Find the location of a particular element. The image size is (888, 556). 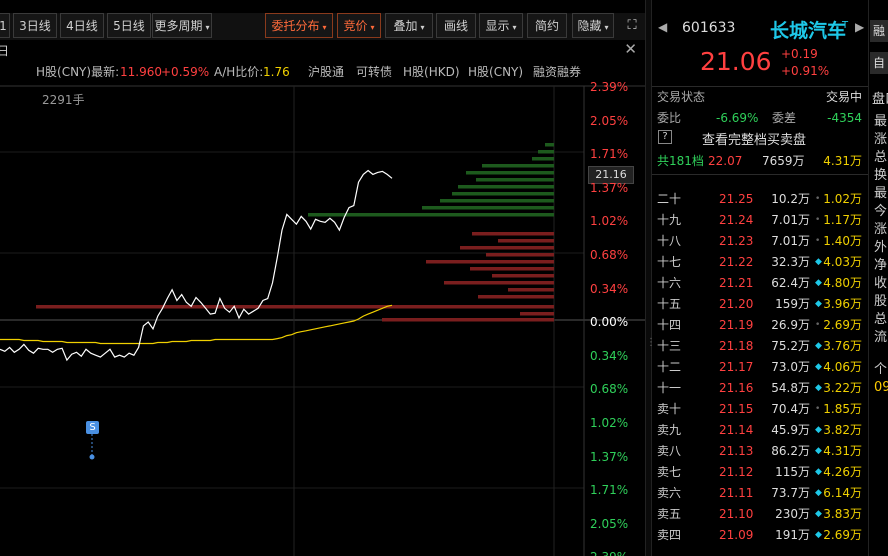

grip-icon: ⋮ is located at coordinates (651, 343).